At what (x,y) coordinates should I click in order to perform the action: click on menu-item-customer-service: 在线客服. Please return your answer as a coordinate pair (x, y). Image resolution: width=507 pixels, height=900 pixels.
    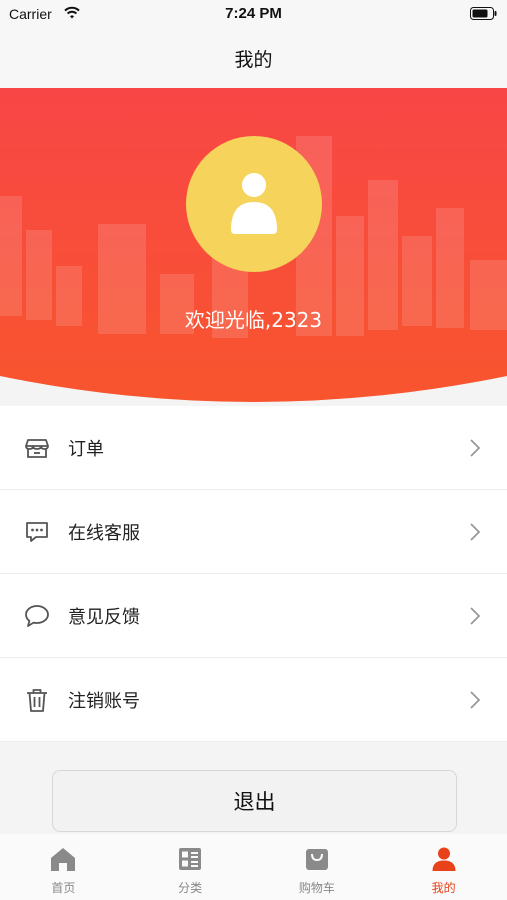
    Looking at the image, I should click on (253, 532).